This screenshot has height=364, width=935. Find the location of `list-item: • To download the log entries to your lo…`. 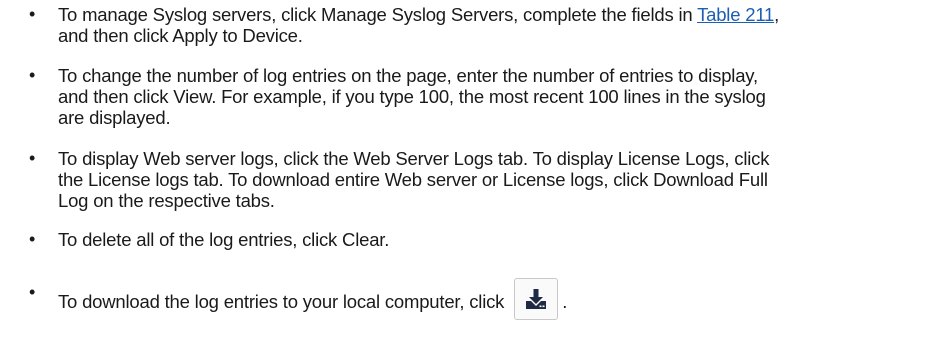

list-item: • To download the log entries to your lo… is located at coordinates (467, 301).